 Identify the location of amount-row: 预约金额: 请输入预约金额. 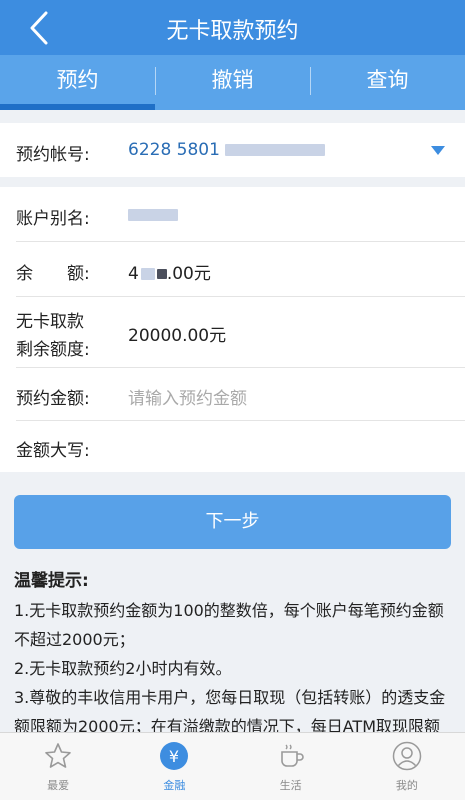
(232, 394).